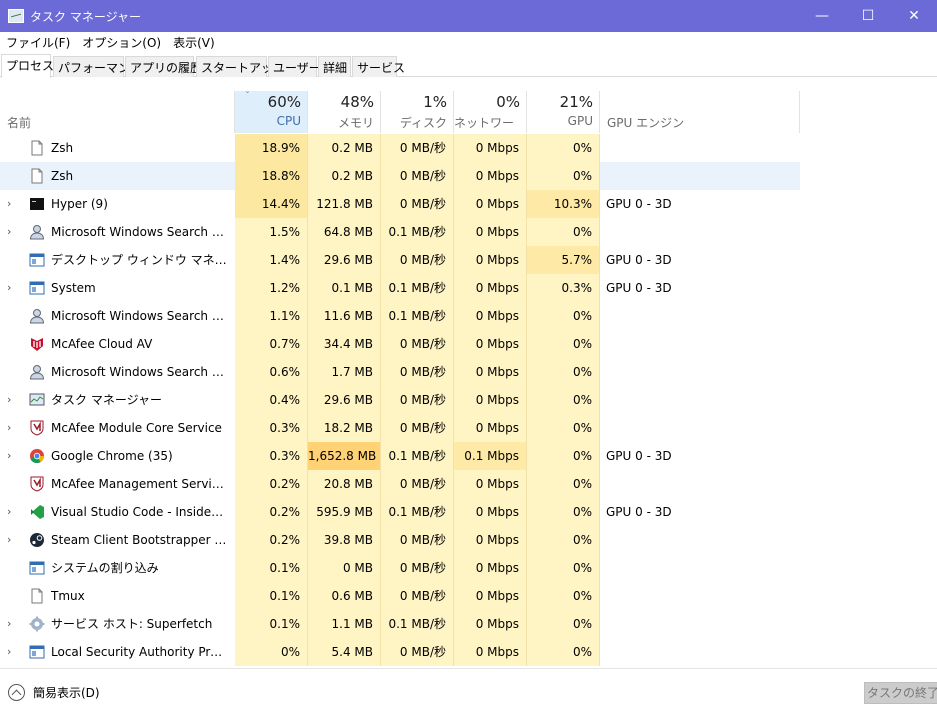 The image size is (937, 716). What do you see at coordinates (66, 692) in the screenshot?
I see `fewer-details-link: 簡易表示(D)` at bounding box center [66, 692].